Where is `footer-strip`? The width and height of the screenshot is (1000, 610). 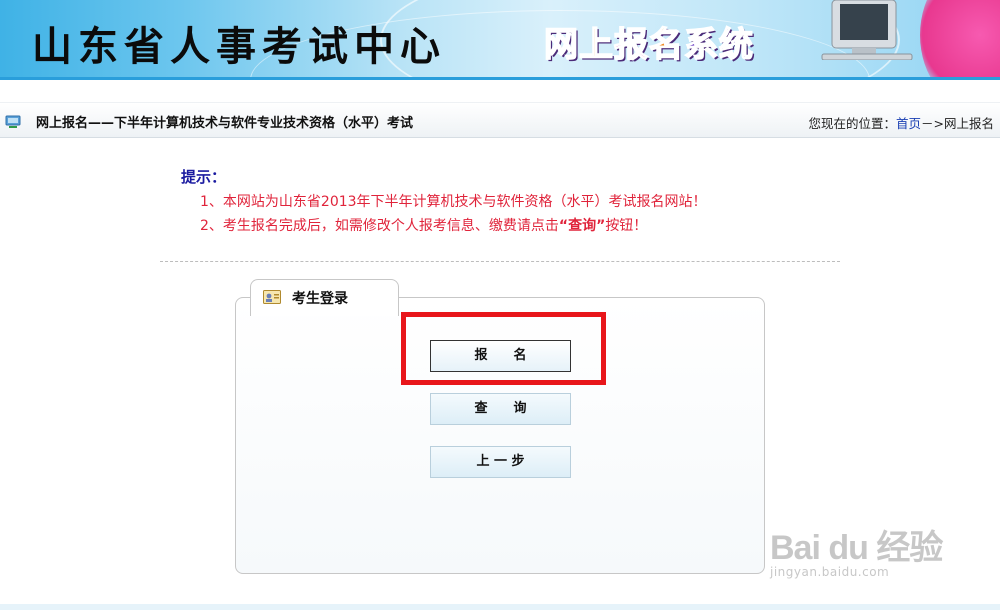 footer-strip is located at coordinates (500, 607).